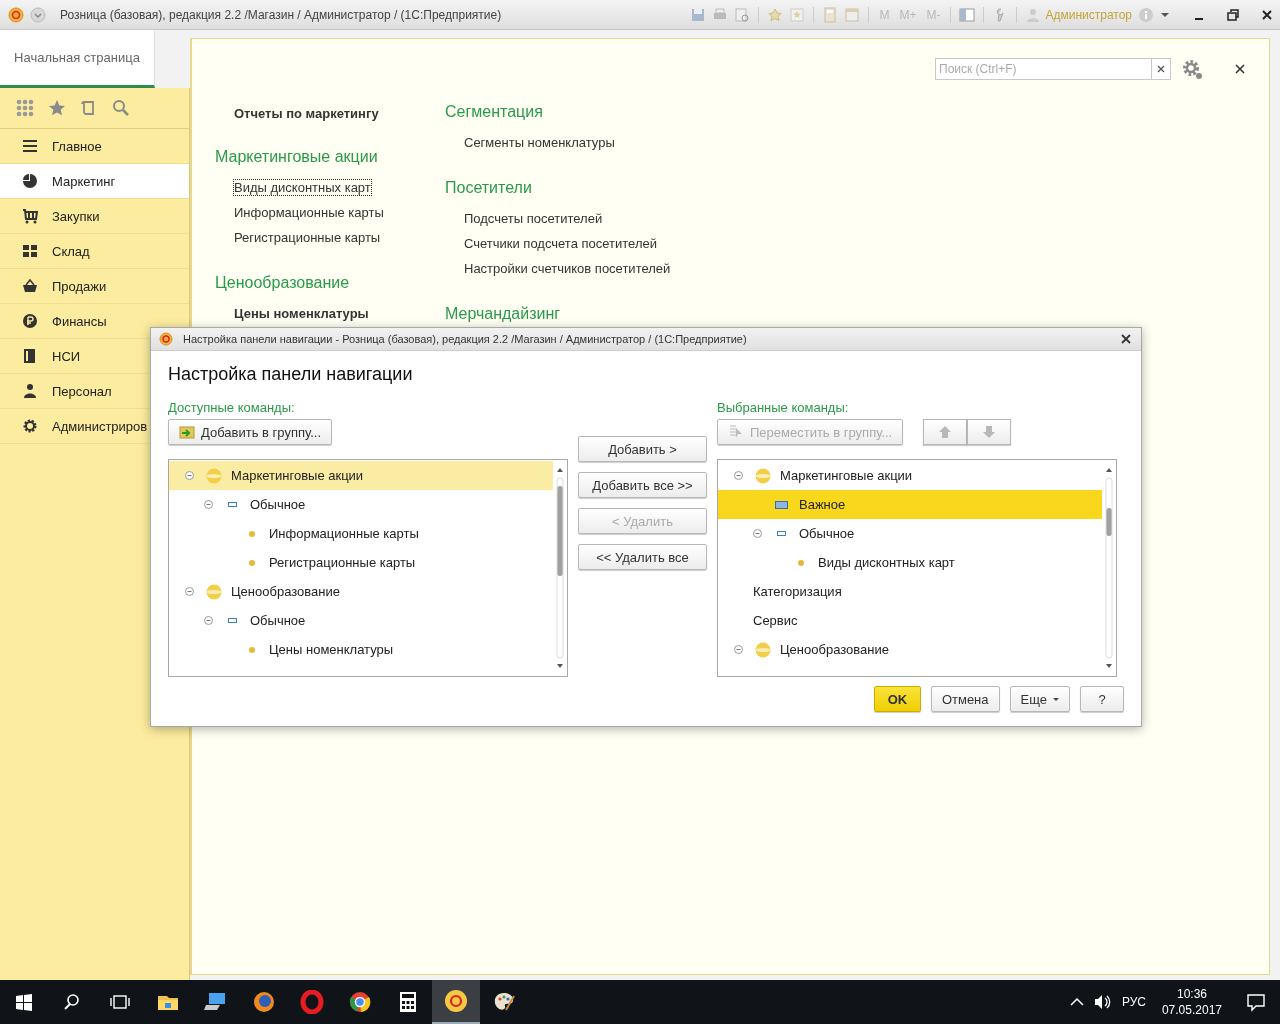 This screenshot has width=1280, height=1024. Describe the element at coordinates (1076, 1002) in the screenshot. I see `chevron-up-icon` at that location.